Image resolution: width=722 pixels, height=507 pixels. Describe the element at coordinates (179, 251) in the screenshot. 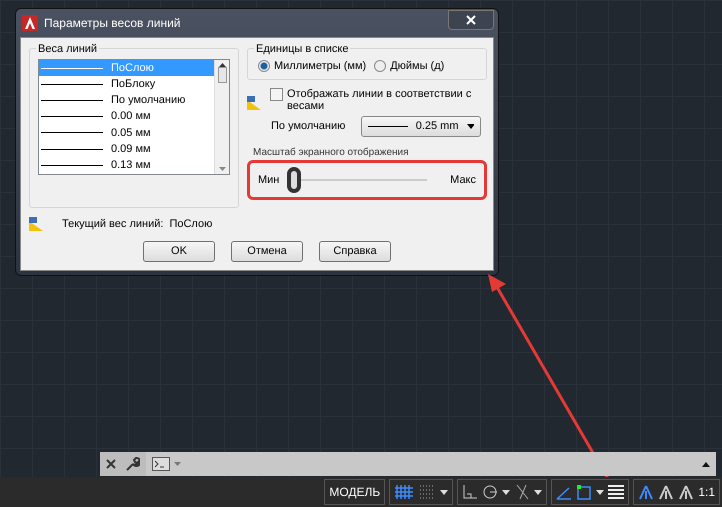

I see `dialog-button: OK` at that location.